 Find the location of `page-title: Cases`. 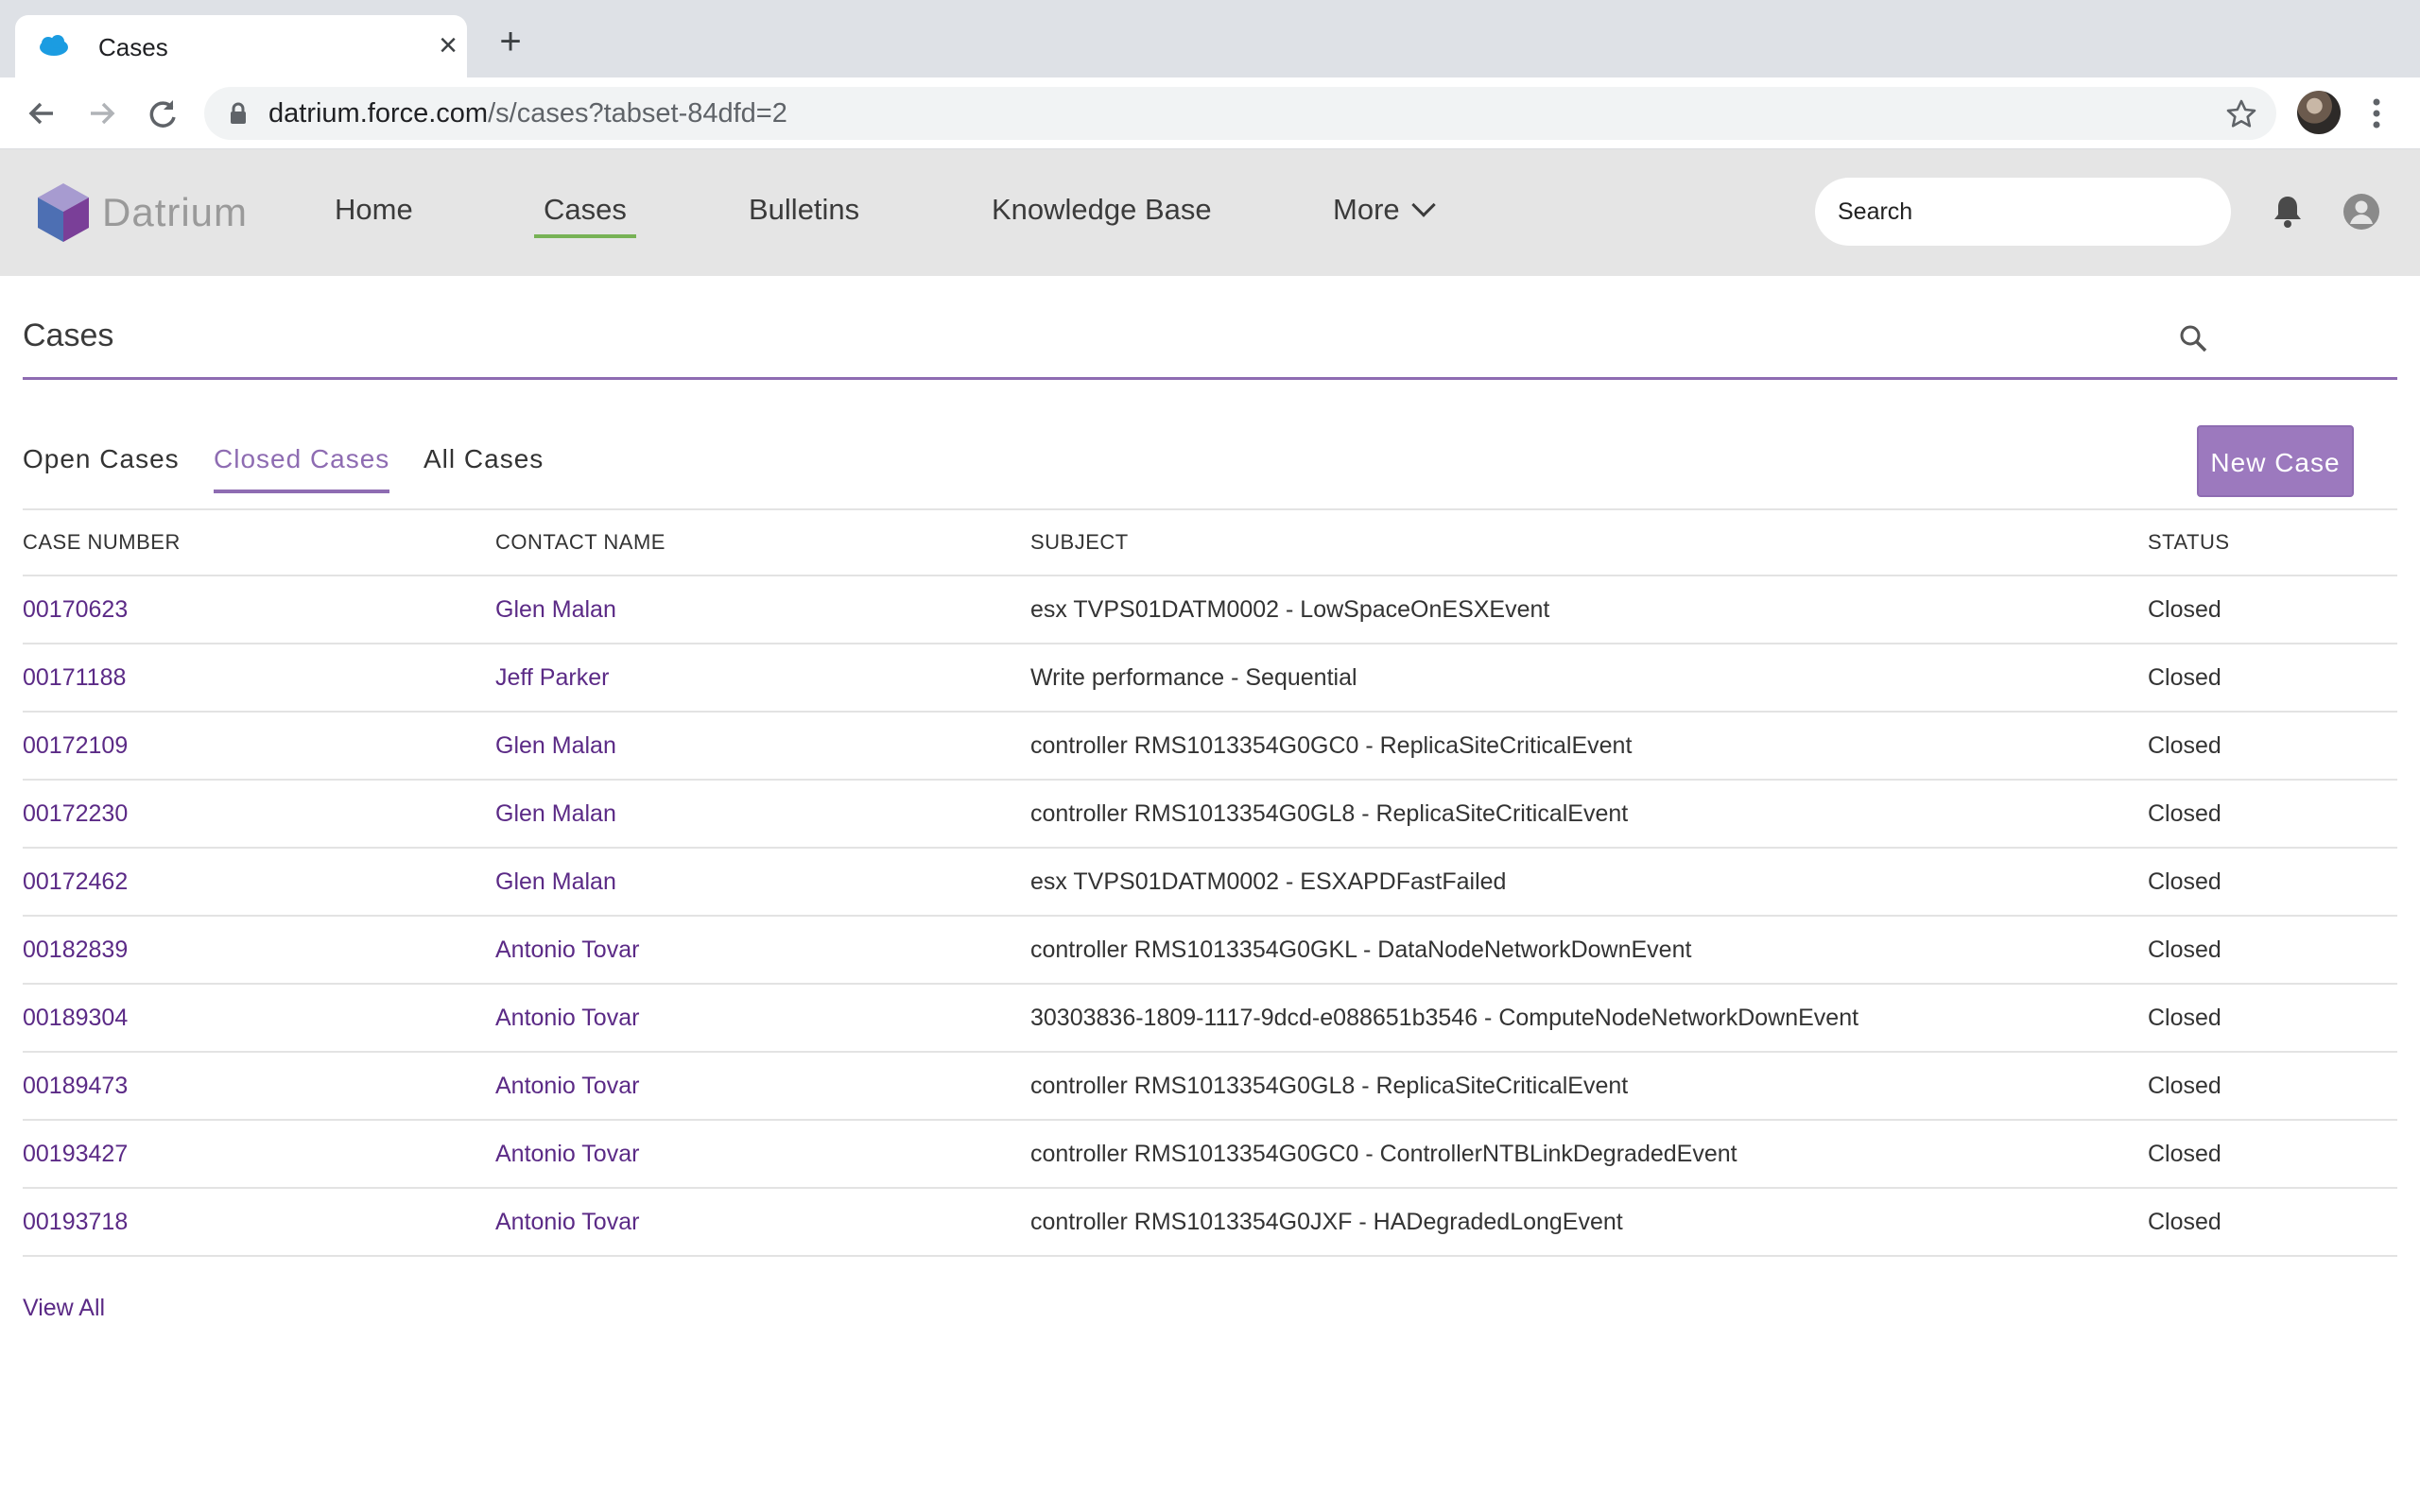

page-title: Cases is located at coordinates (68, 335).